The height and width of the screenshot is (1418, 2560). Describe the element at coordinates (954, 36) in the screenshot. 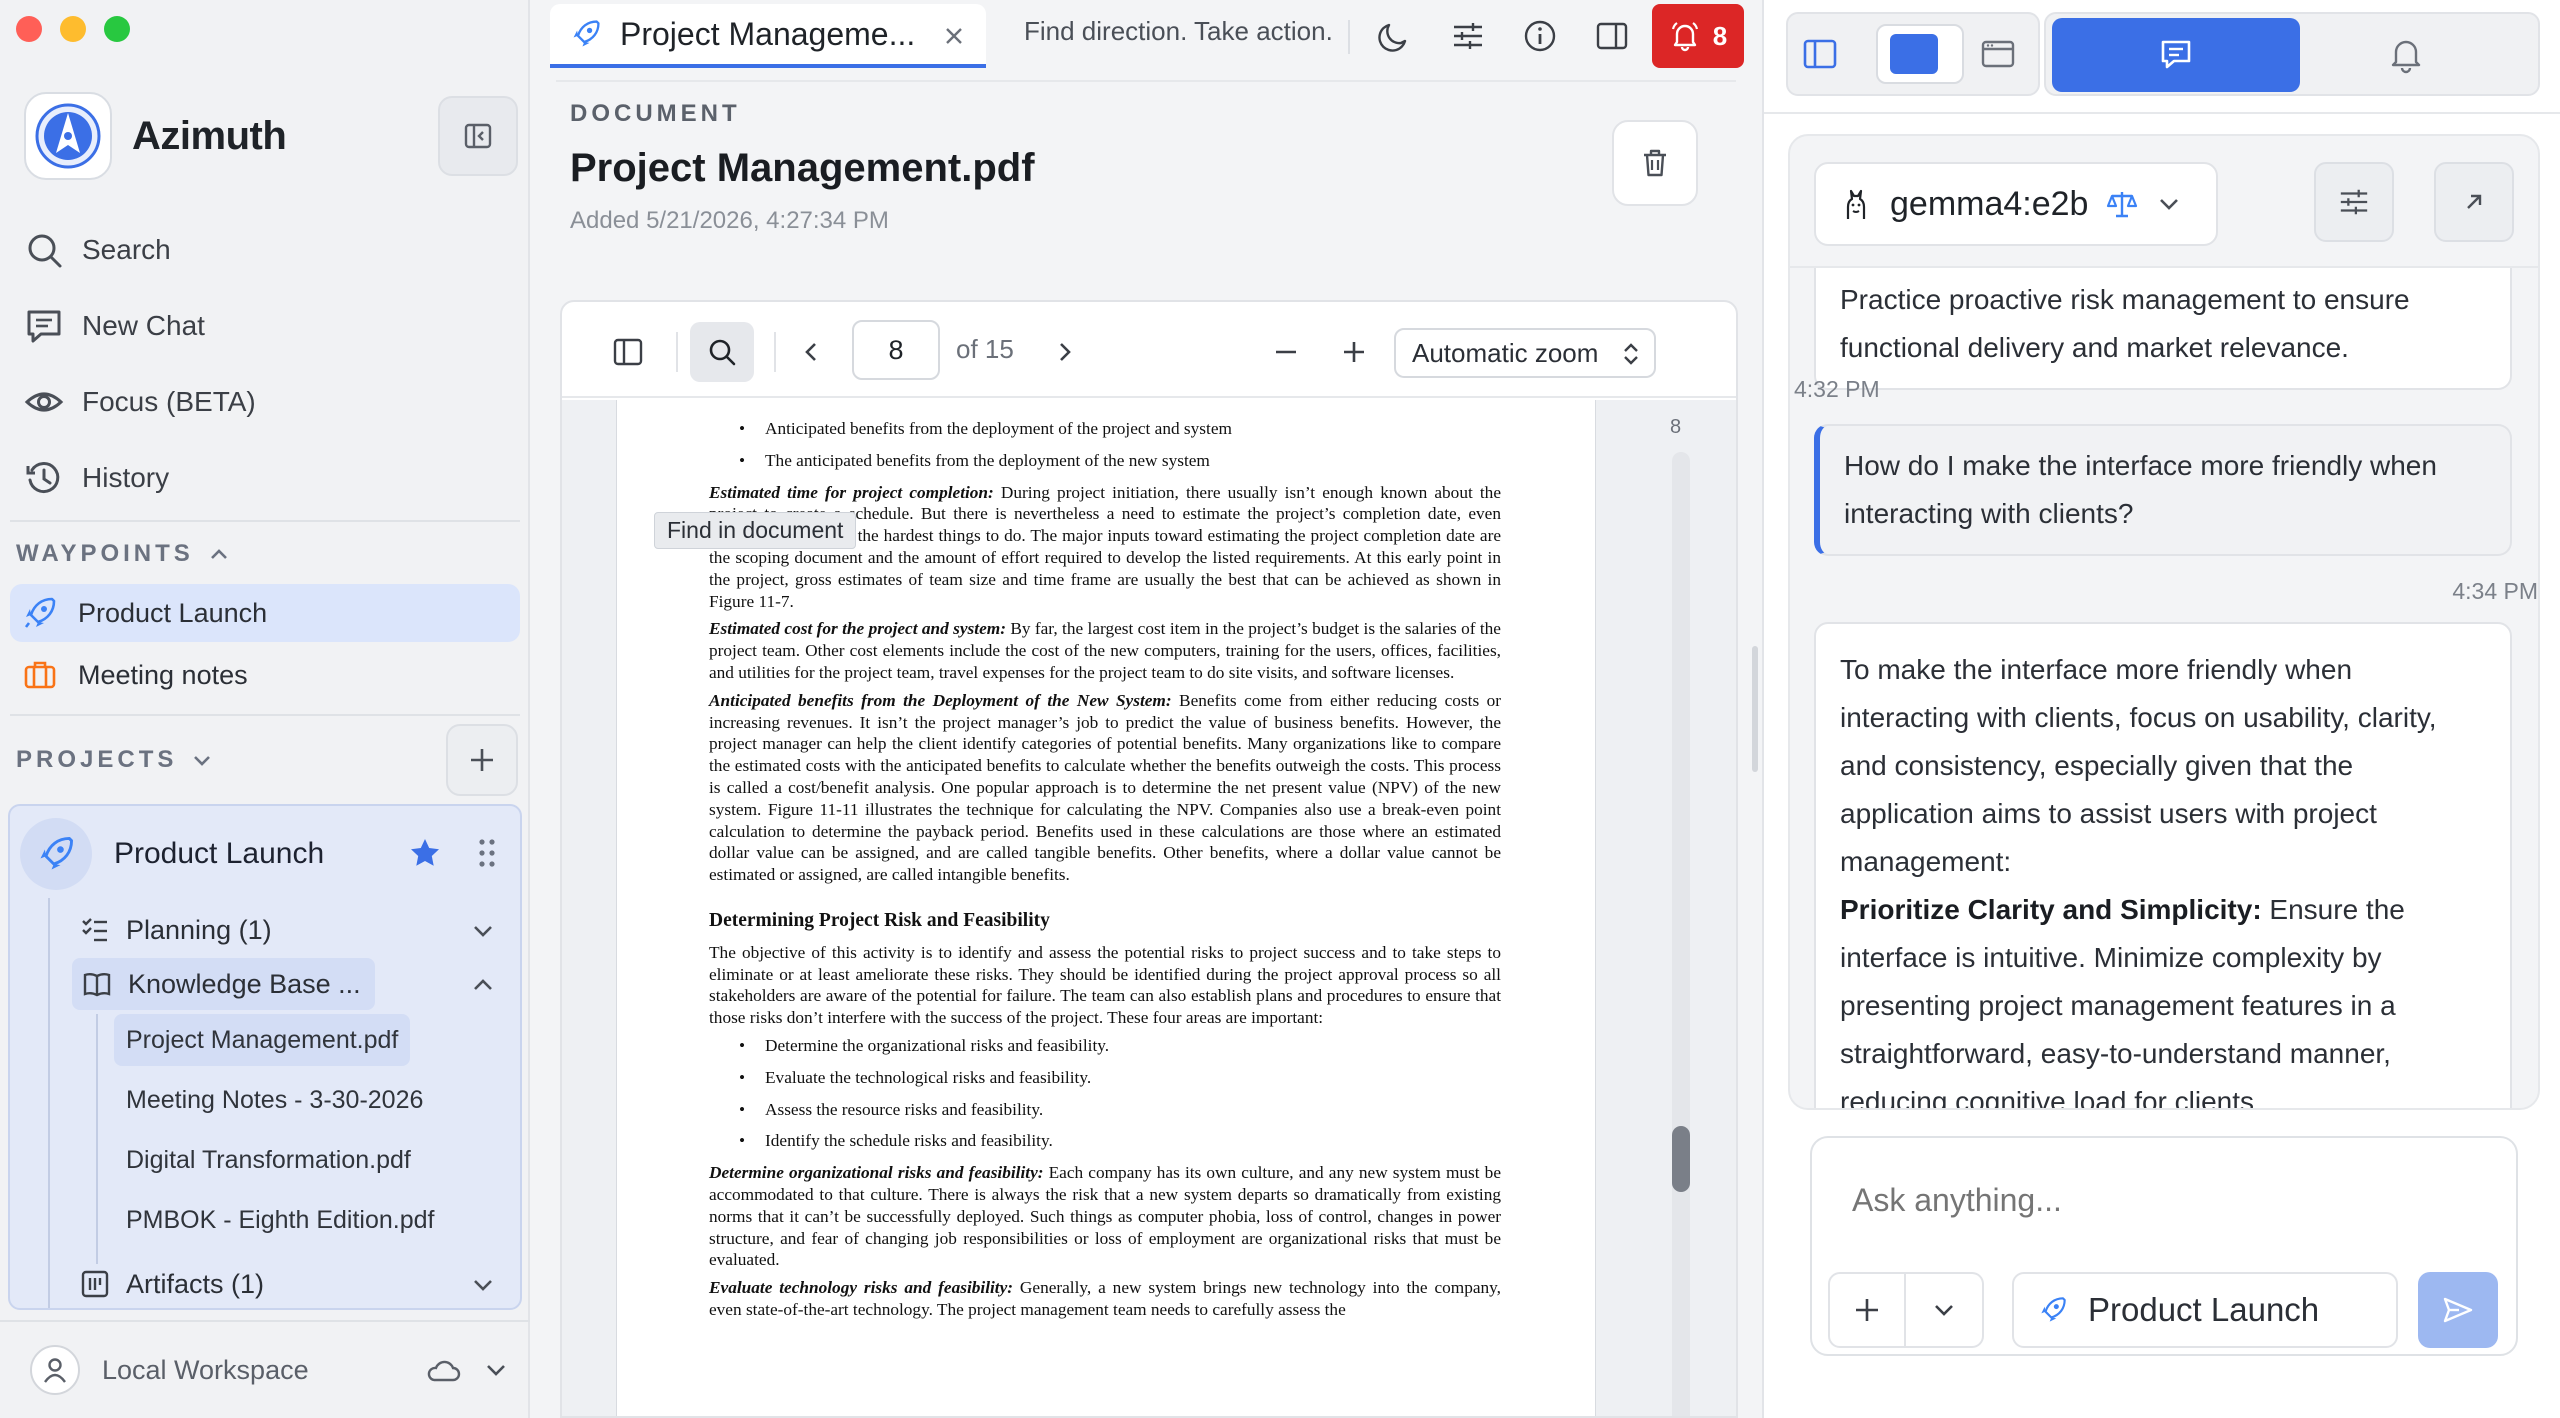

I see `close-icon` at that location.